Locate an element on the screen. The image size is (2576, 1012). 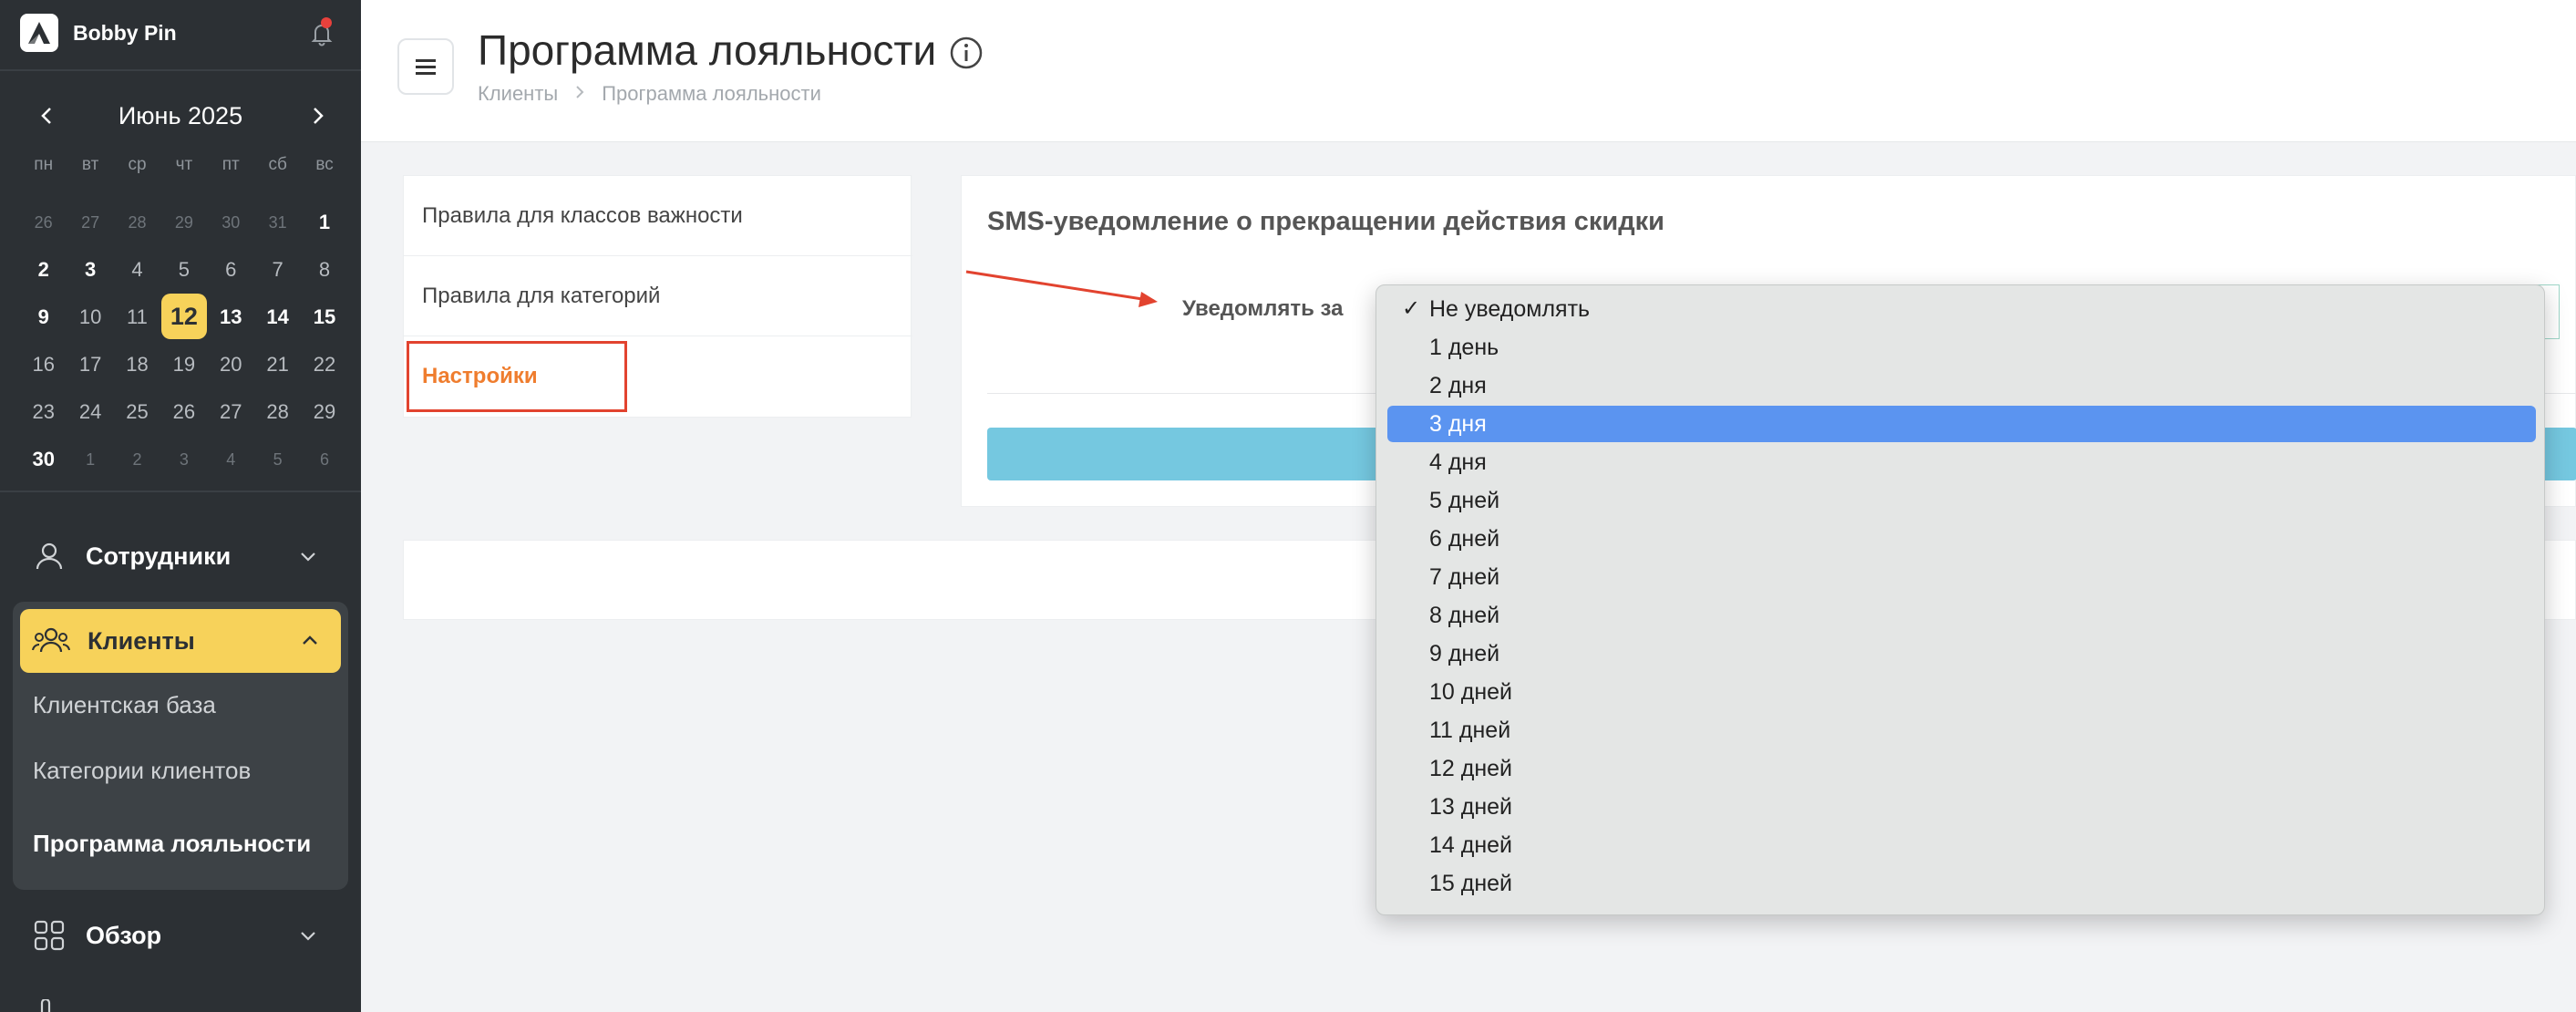
calendar-day-number: 14 is located at coordinates (277, 317).